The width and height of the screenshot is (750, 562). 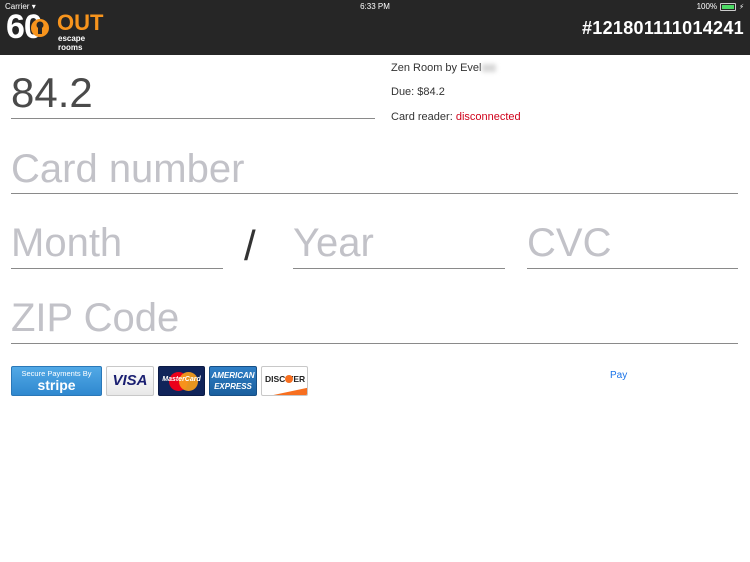 I want to click on room-name-text: Zen Room by Evel, so click(x=436, y=68).